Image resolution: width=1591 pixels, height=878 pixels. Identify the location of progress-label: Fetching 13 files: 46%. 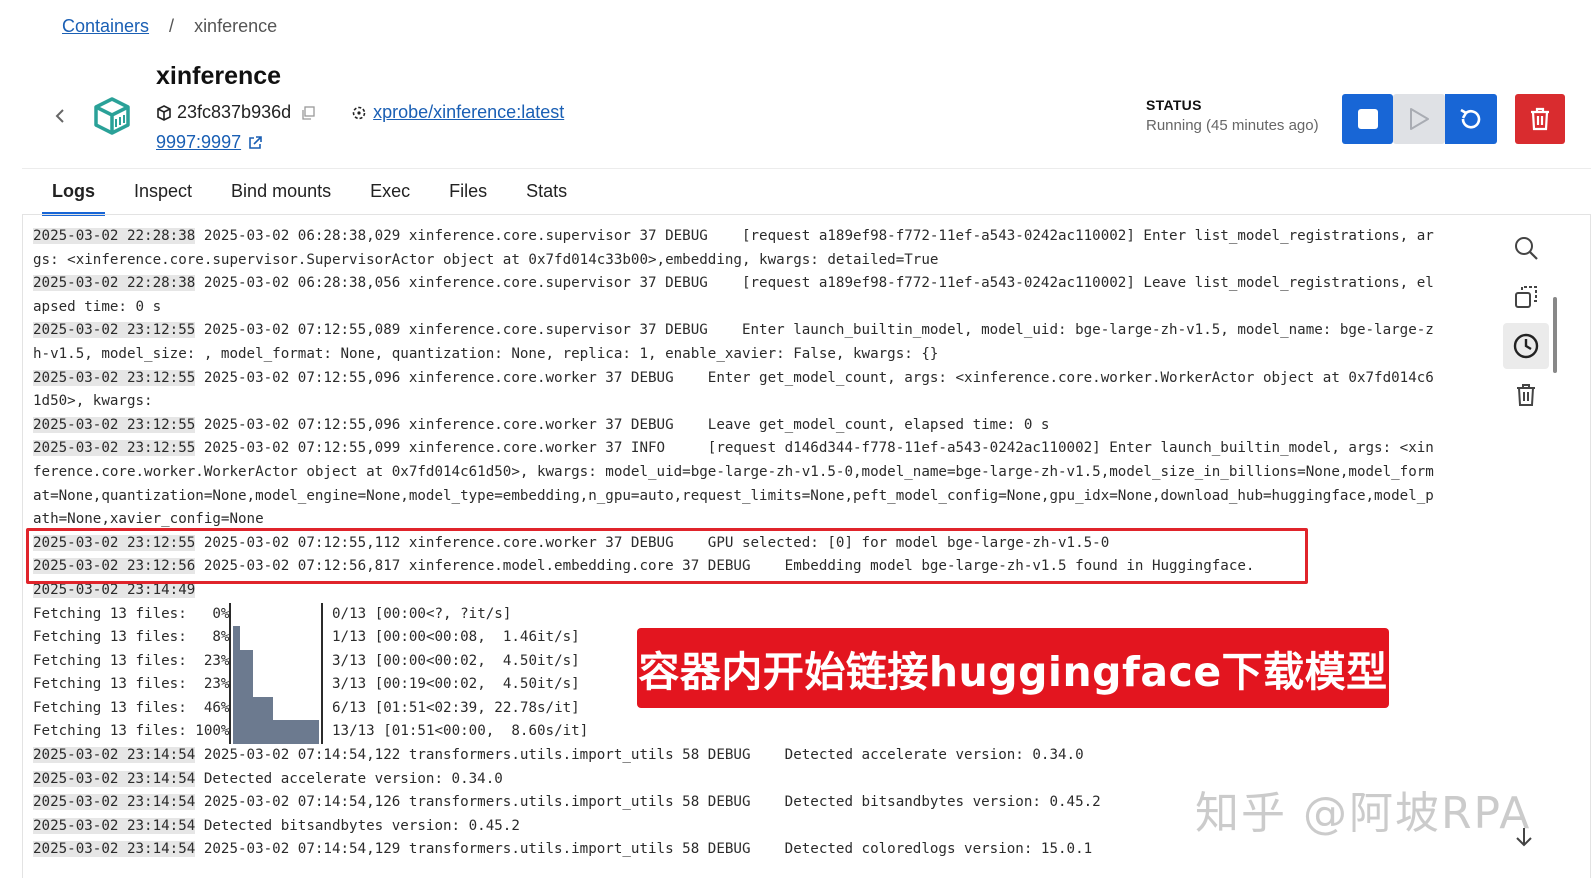
(131, 707).